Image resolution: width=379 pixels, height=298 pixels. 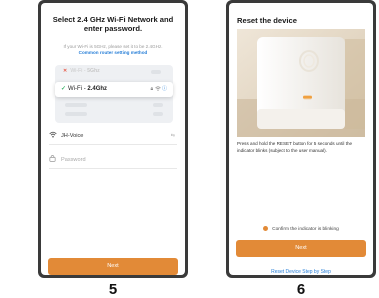 I want to click on wifi-icon, so click(x=55, y=136).